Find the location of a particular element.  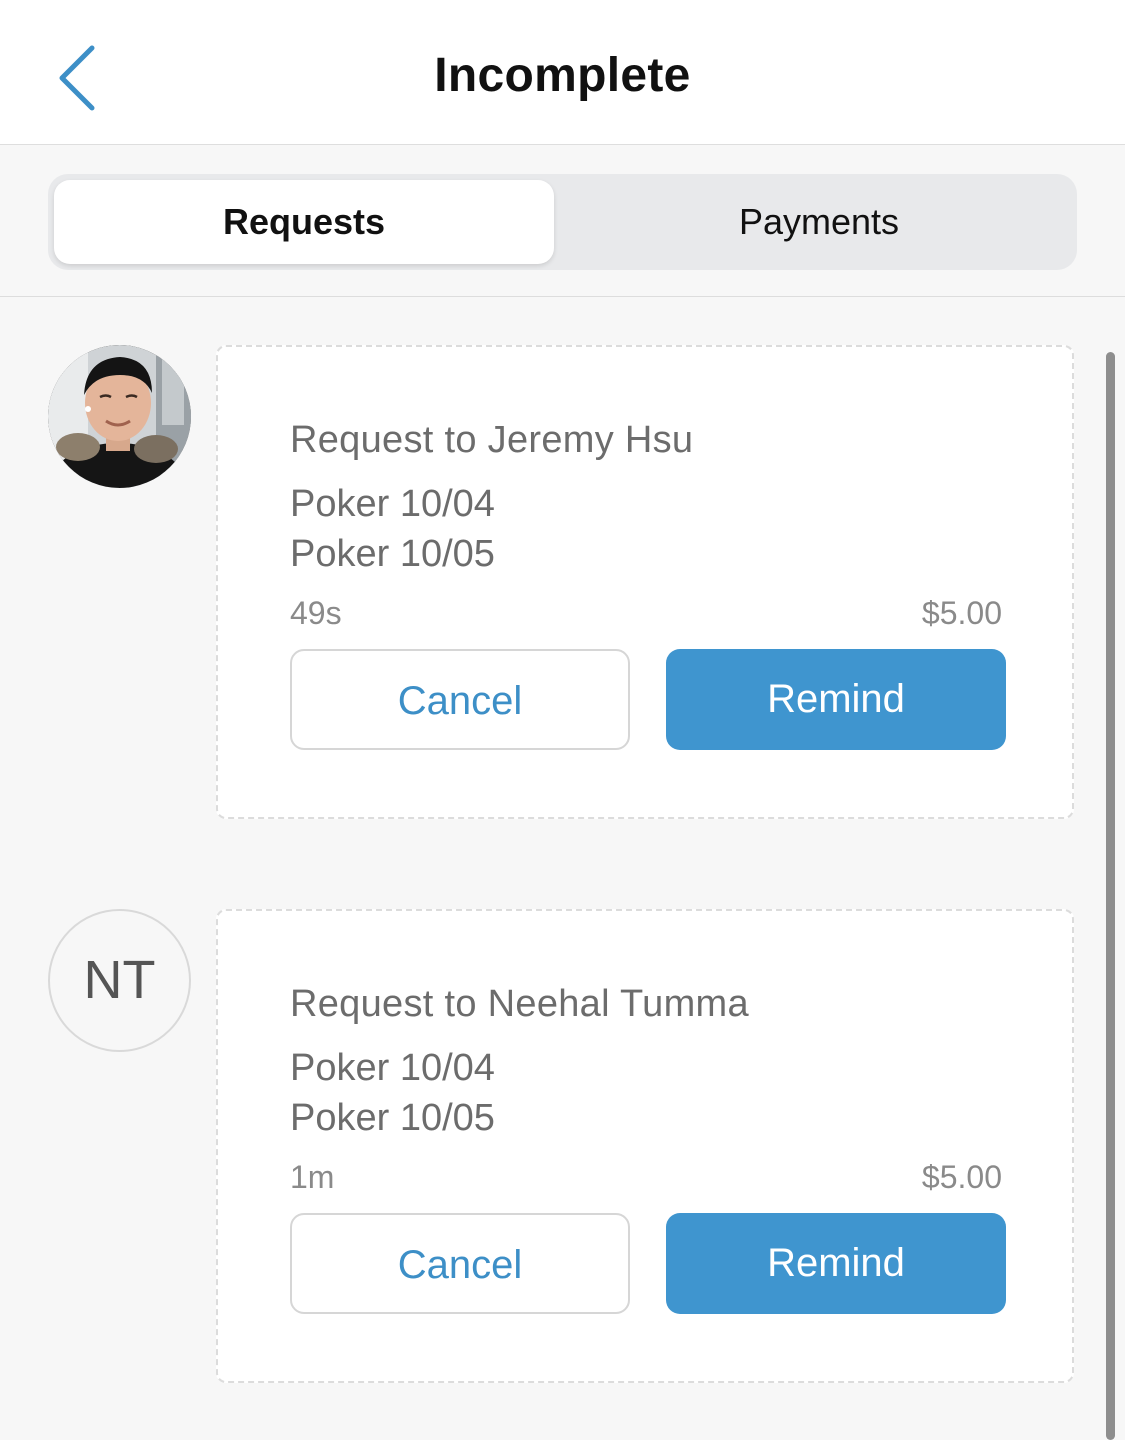

tab-requests: Requests is located at coordinates (304, 222).